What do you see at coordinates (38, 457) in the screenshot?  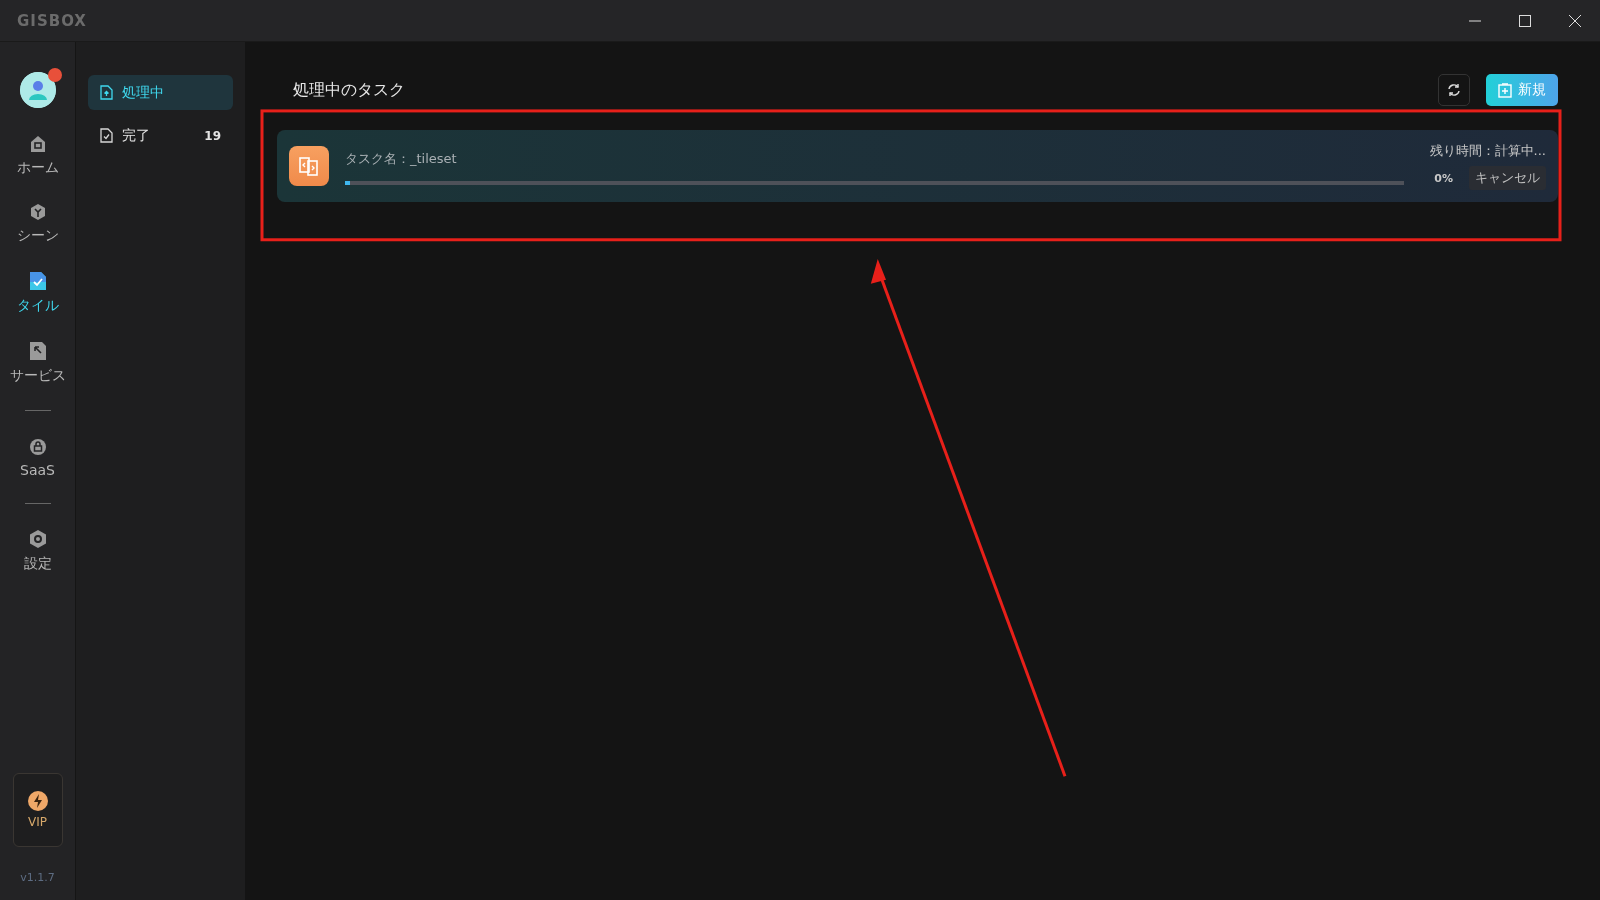 I see `nav-item: SaaS` at bounding box center [38, 457].